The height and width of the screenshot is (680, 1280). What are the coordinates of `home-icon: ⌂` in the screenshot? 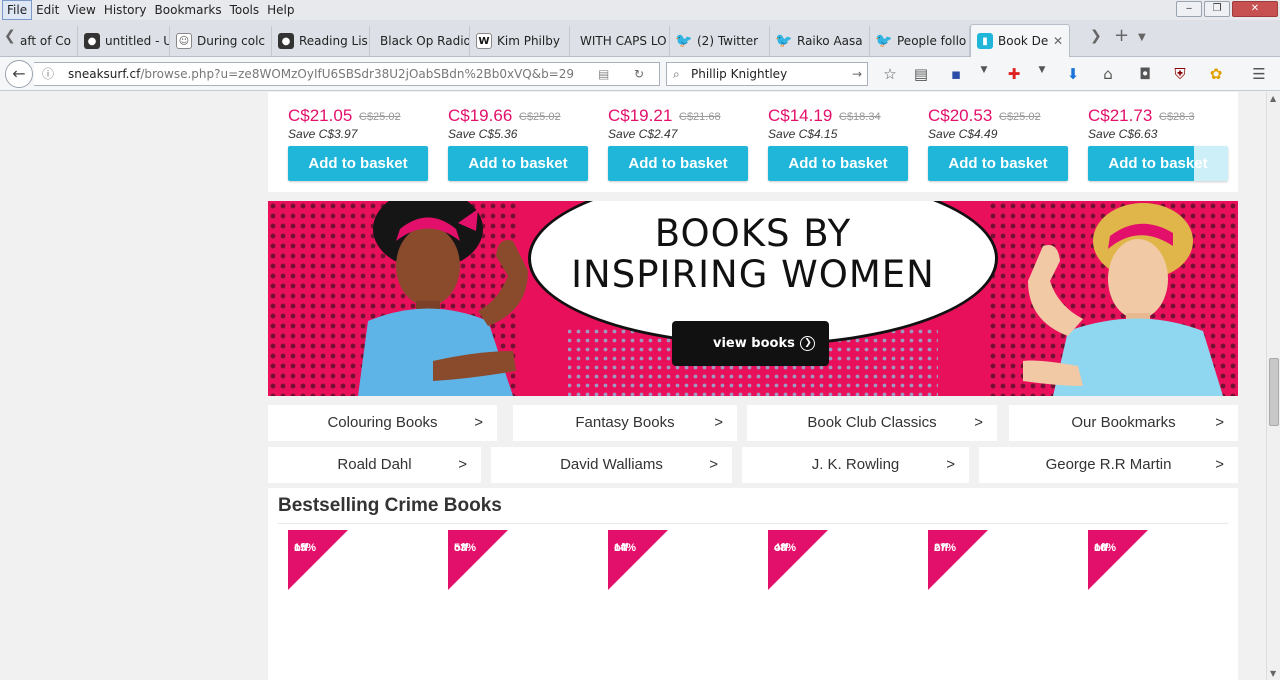 It's located at (1108, 74).